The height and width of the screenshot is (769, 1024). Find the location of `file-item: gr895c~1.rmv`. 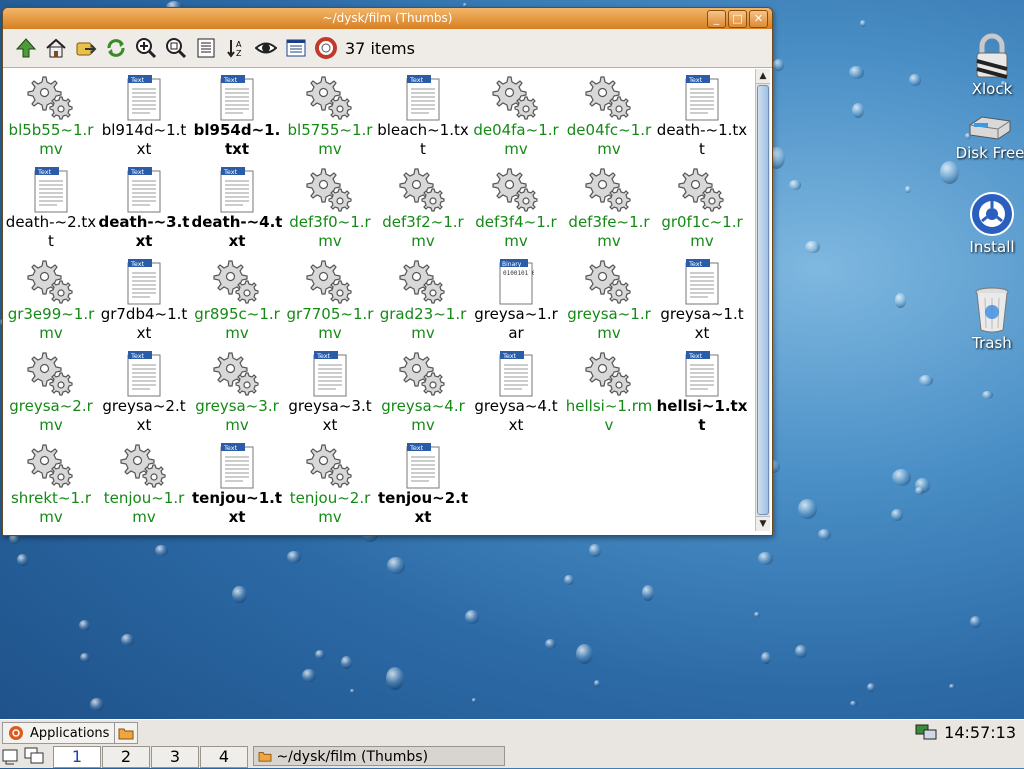

file-item: gr895c~1.rmv is located at coordinates (237, 301).